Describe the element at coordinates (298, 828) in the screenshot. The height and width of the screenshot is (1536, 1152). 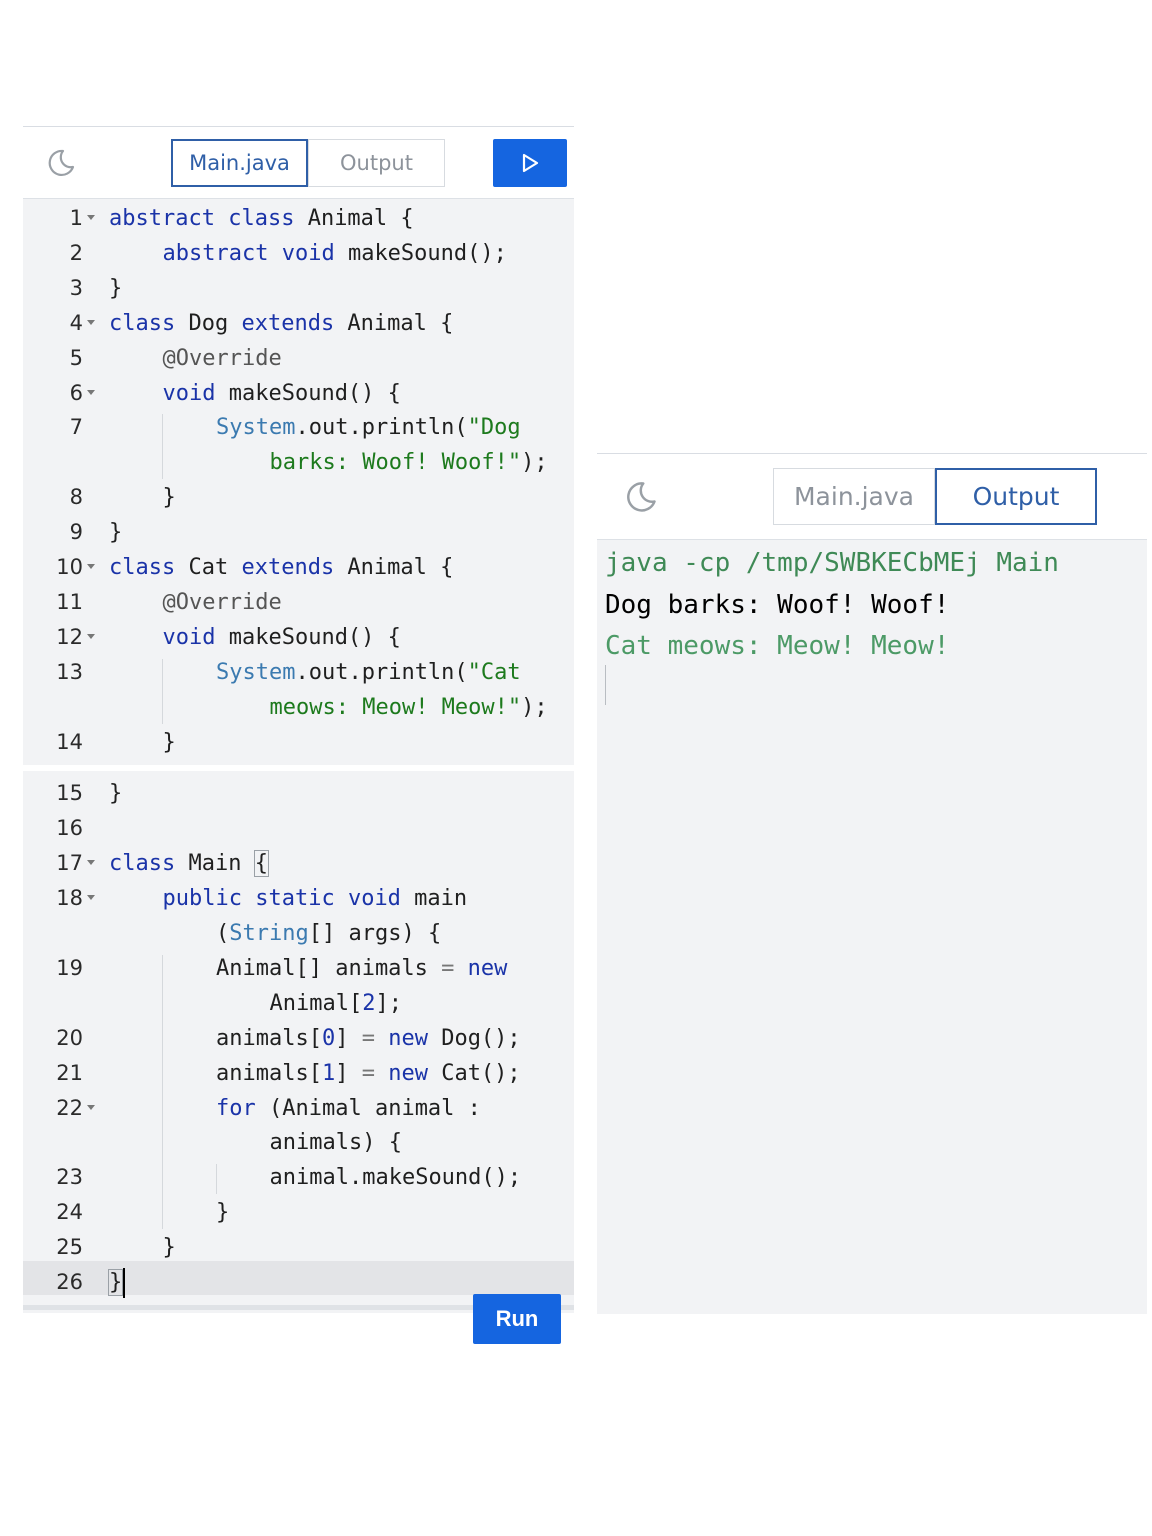
I see `code-line: 16` at that location.